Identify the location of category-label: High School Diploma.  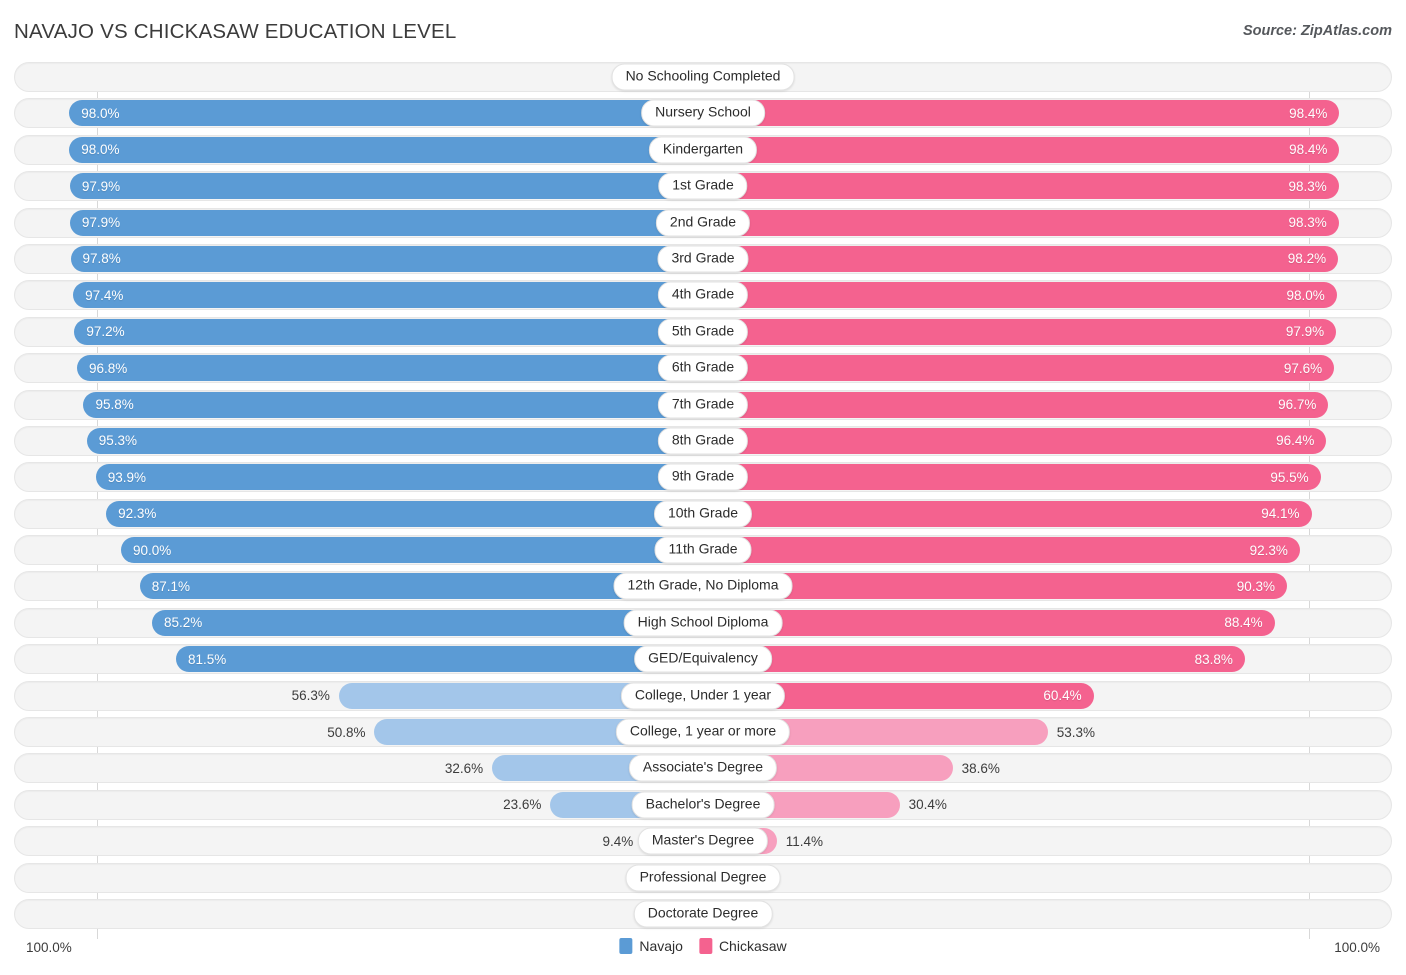
(703, 623).